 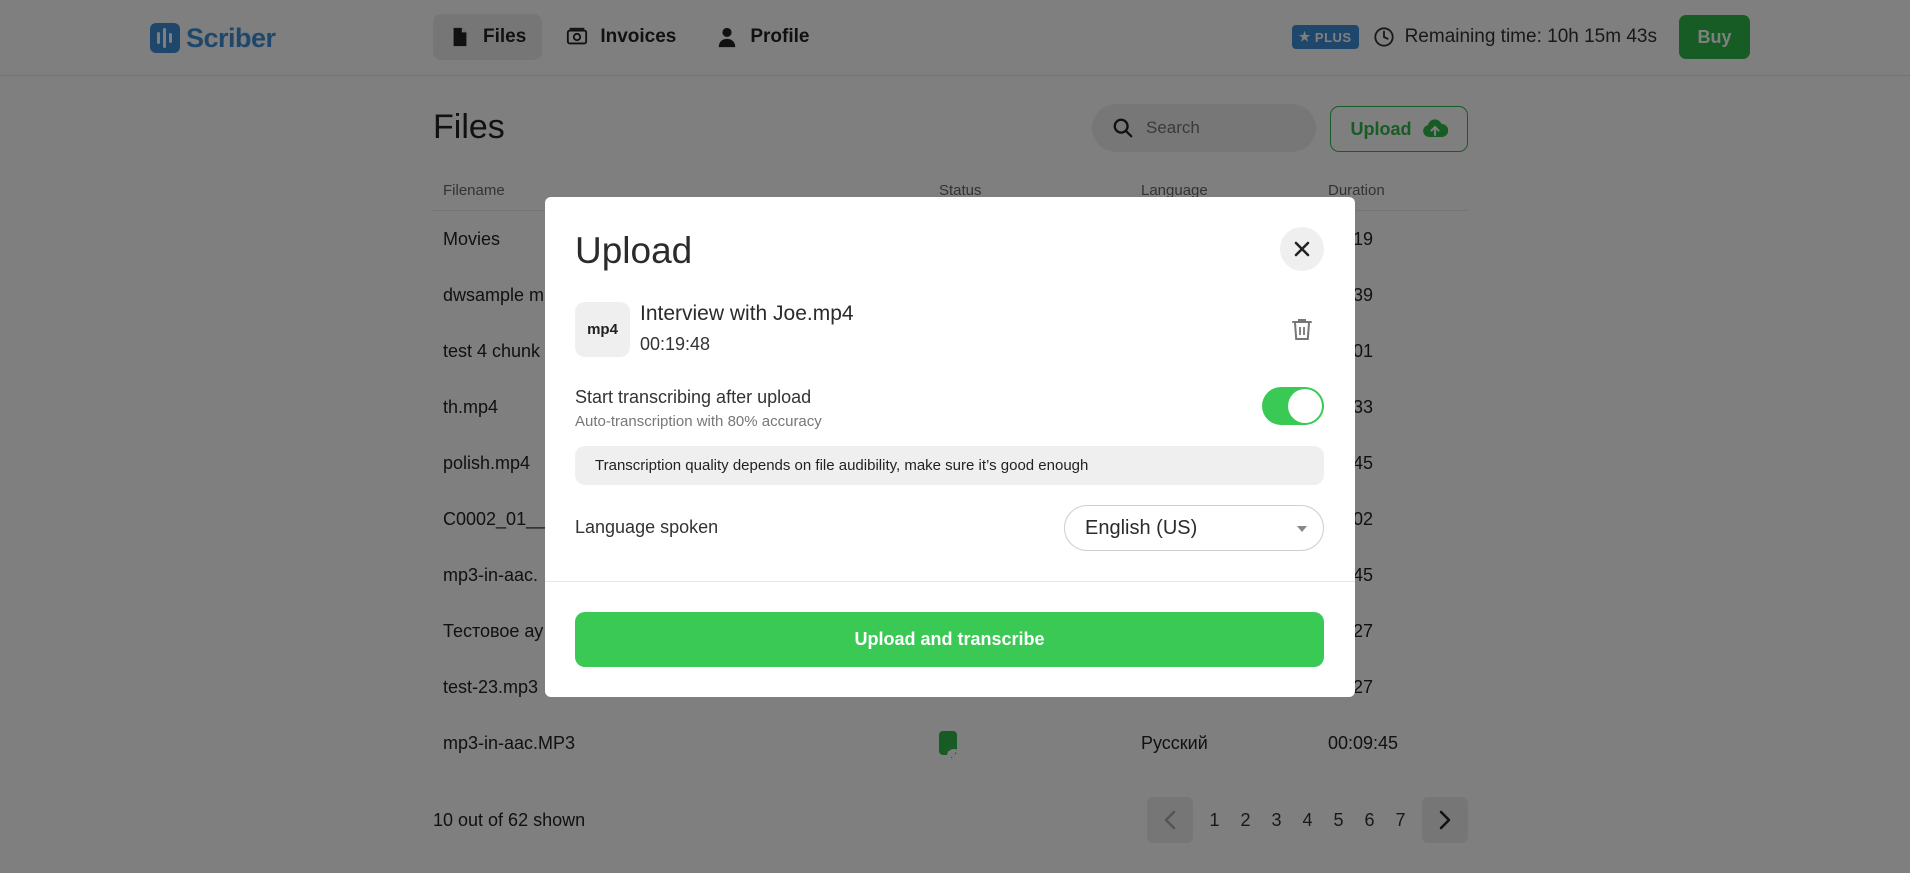 I want to click on close-button, so click(x=1302, y=249).